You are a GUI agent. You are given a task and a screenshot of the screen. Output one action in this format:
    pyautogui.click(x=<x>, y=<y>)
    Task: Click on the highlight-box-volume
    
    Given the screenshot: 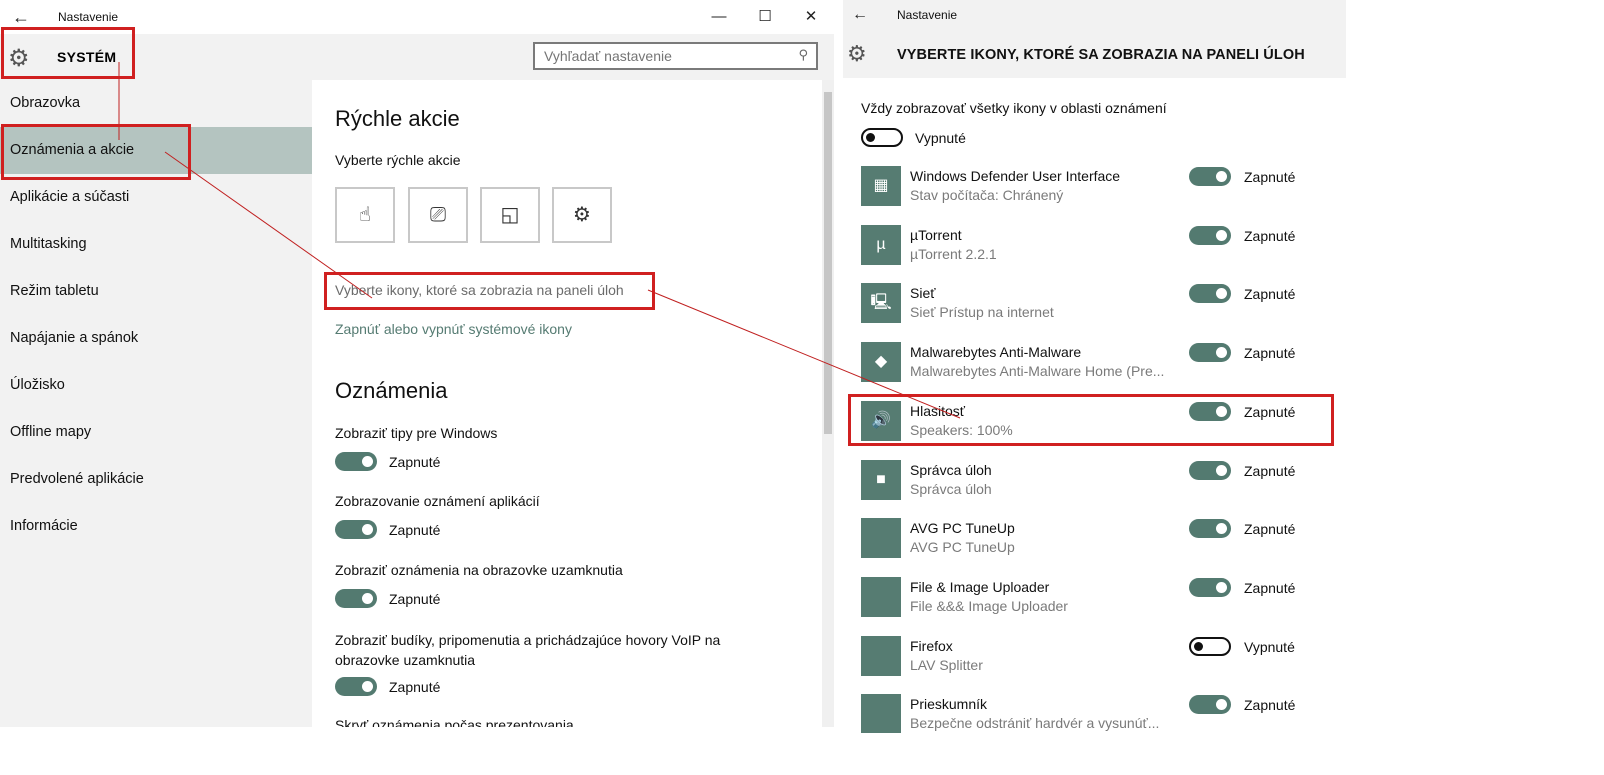 What is the action you would take?
    pyautogui.click(x=1091, y=420)
    